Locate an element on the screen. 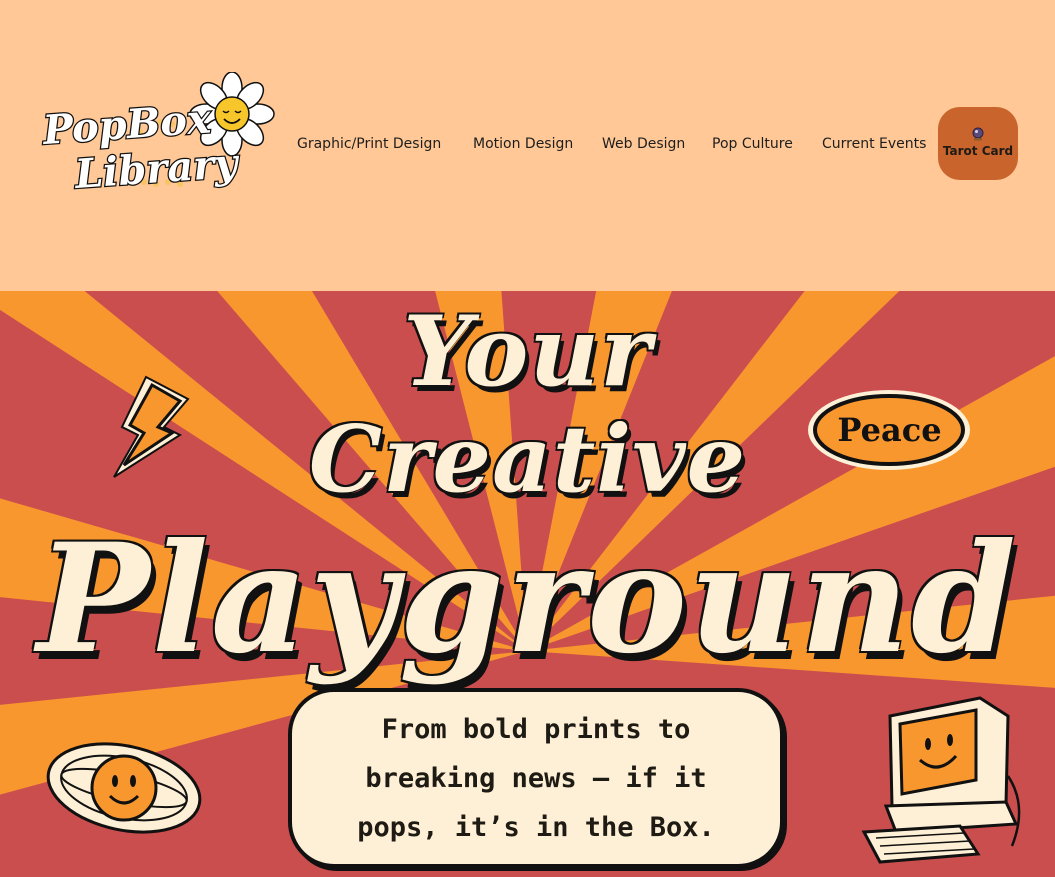  tarot-card-label: Tarot Card is located at coordinates (978, 151).